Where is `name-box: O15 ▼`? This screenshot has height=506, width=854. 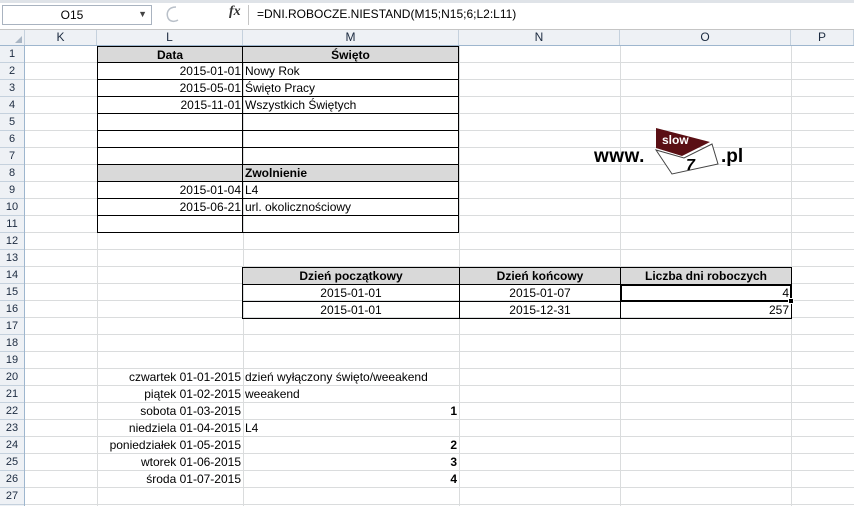 name-box: O15 ▼ is located at coordinates (77, 15).